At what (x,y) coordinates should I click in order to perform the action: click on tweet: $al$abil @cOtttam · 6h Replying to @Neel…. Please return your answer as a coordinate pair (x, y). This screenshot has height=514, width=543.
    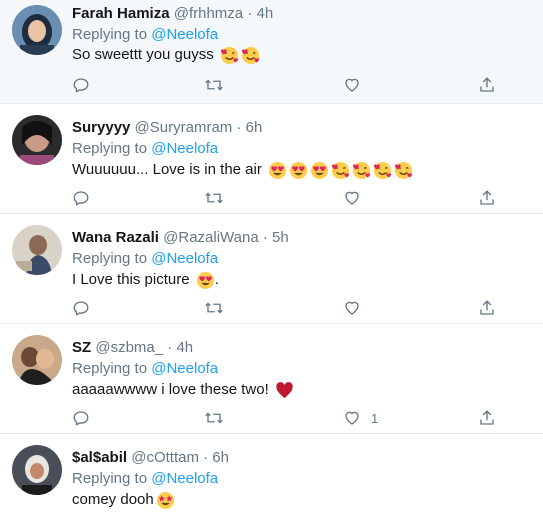
    Looking at the image, I should click on (271, 472).